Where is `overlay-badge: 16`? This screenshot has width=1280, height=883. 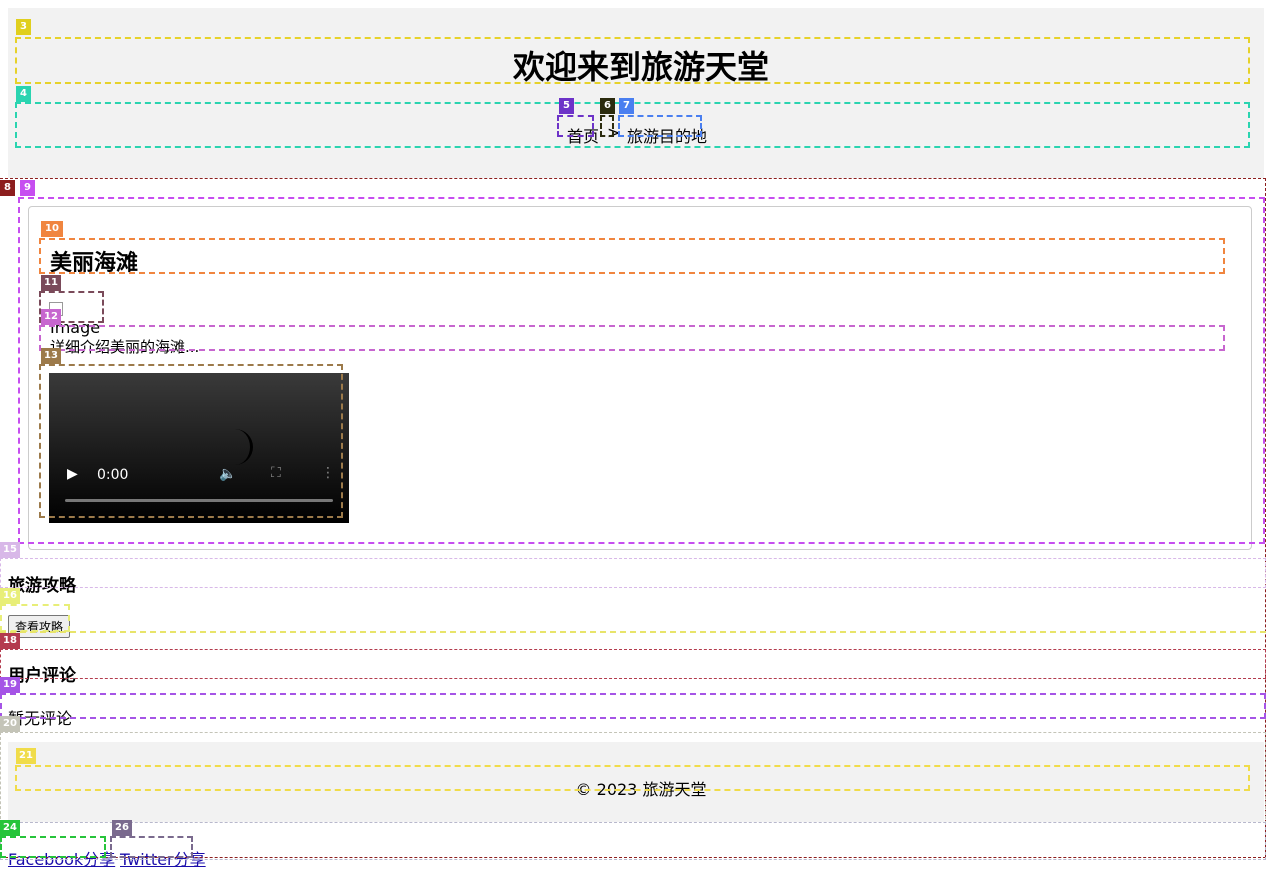 overlay-badge: 16 is located at coordinates (10, 596).